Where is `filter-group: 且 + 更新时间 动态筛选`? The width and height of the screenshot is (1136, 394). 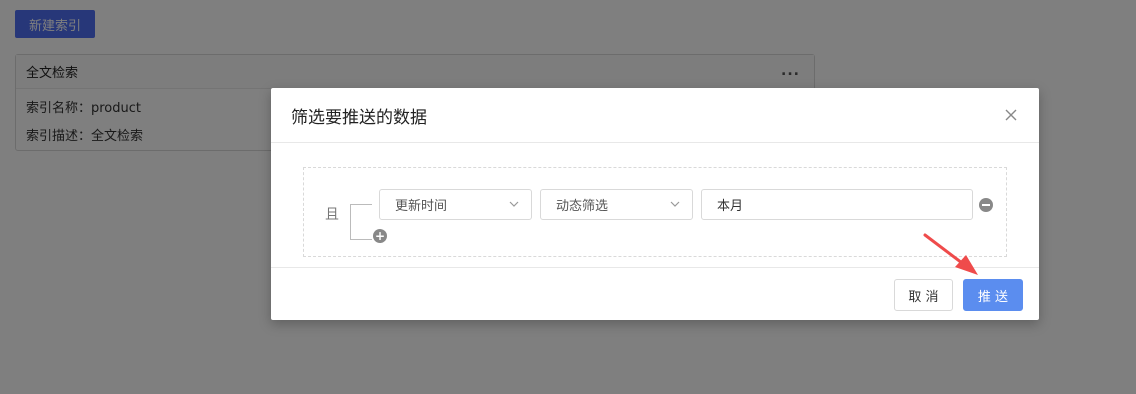 filter-group: 且 + 更新时间 动态筛选 is located at coordinates (655, 212).